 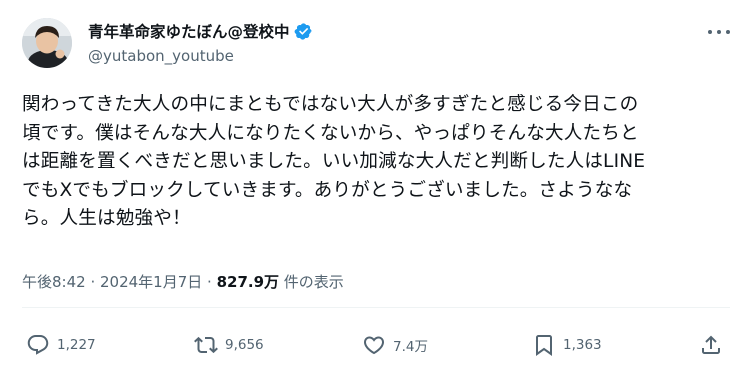 I want to click on reply-count: 1,227, so click(x=76, y=345).